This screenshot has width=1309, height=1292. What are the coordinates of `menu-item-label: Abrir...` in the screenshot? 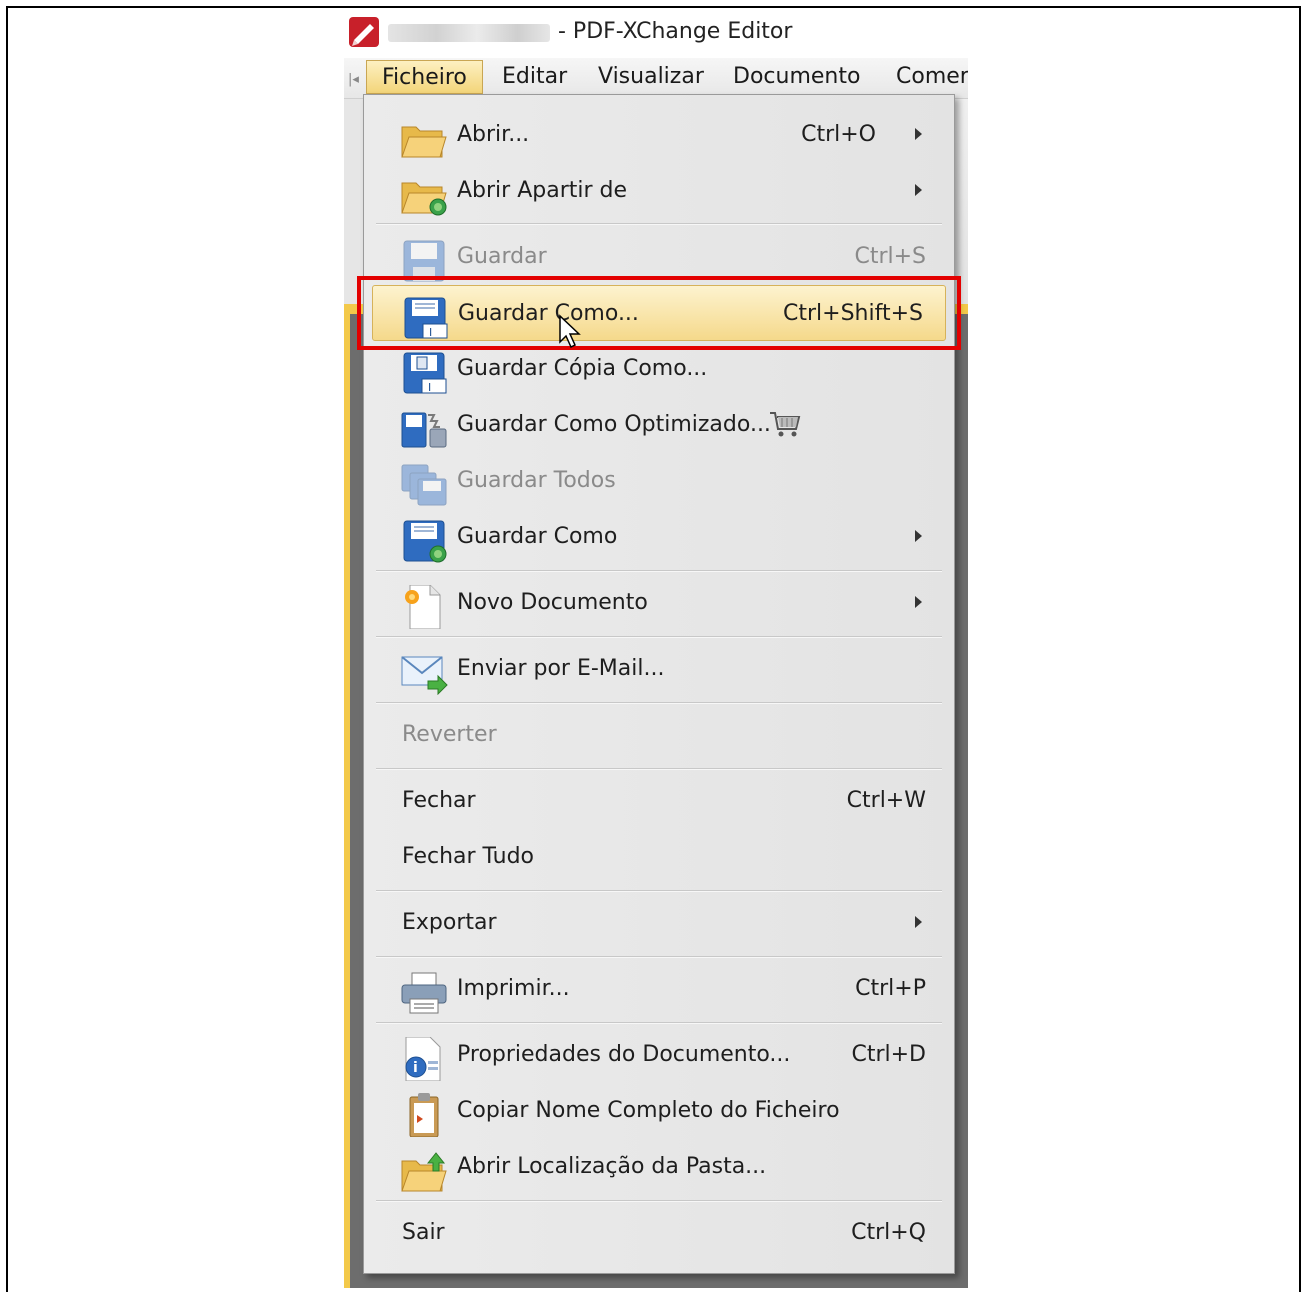 It's located at (493, 134).